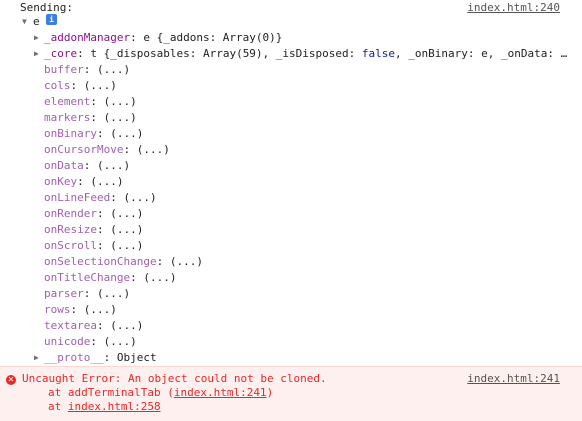 The width and height of the screenshot is (582, 421). What do you see at coordinates (84, 149) in the screenshot?
I see `property-key: onCursorMove` at bounding box center [84, 149].